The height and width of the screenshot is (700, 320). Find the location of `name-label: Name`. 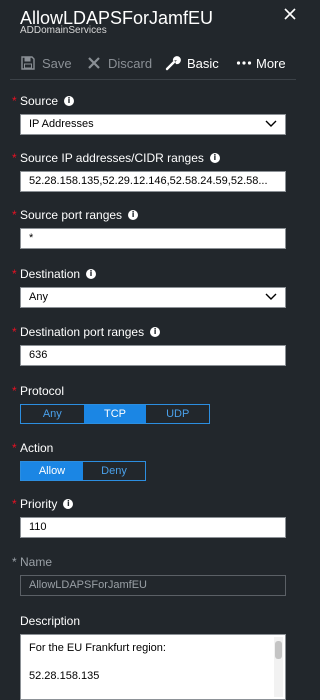

name-label: Name is located at coordinates (36, 562).